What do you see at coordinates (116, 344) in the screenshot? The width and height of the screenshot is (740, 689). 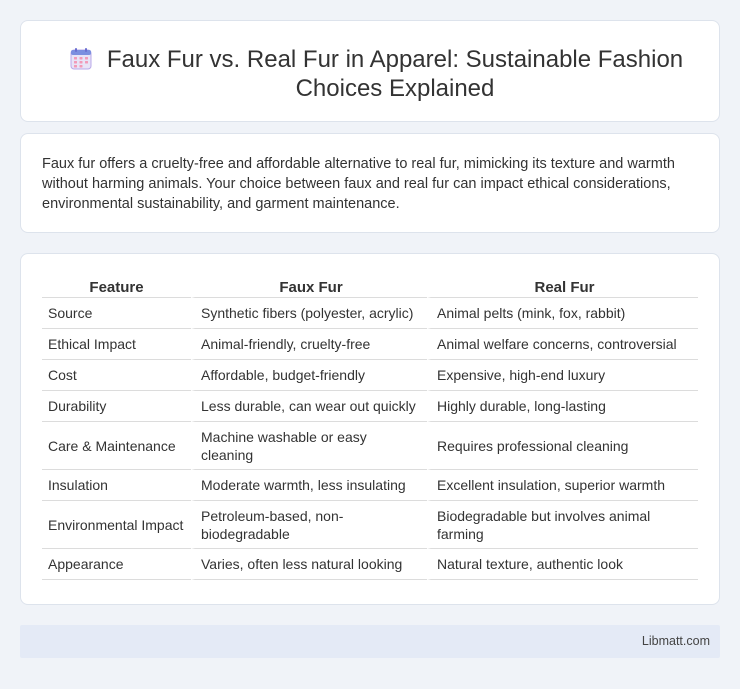 I see `feature-cell: Ethical Impact` at bounding box center [116, 344].